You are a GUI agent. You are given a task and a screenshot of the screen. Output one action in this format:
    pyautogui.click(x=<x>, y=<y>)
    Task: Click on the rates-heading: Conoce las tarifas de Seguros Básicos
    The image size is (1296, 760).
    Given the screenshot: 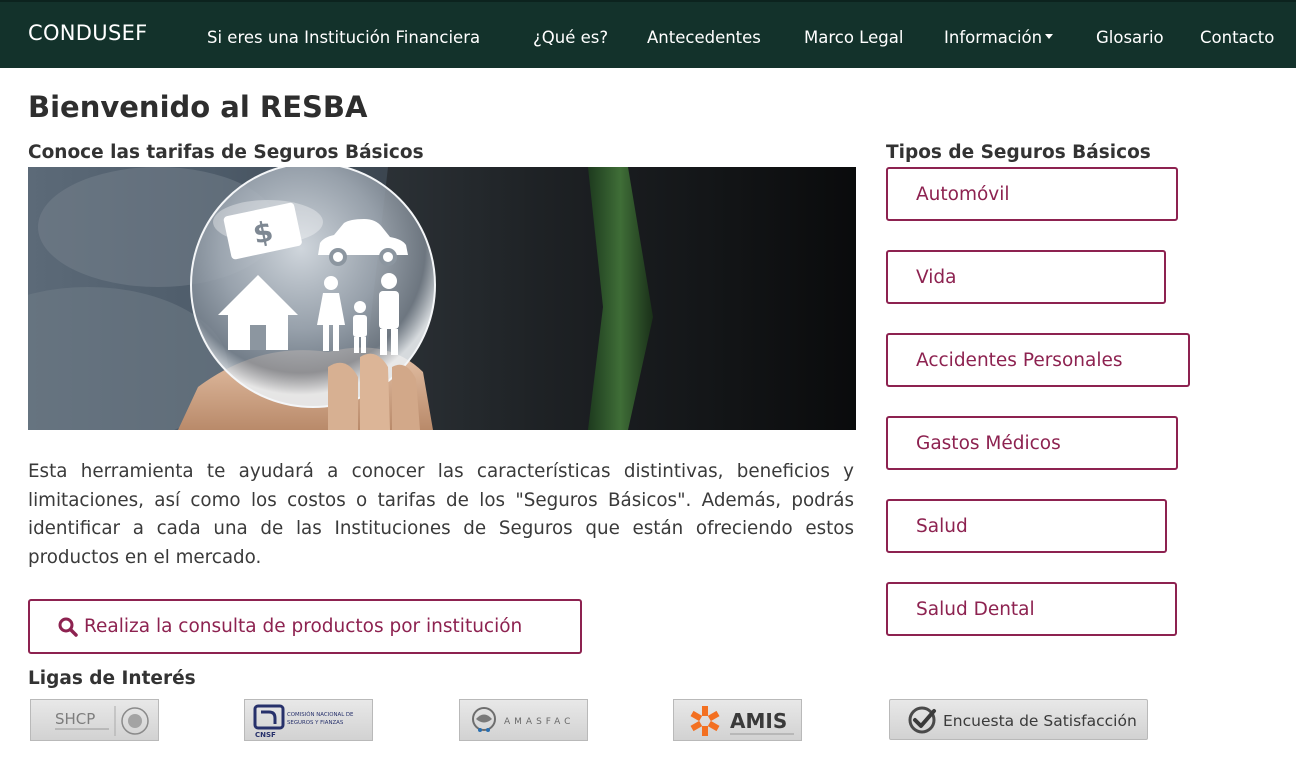 What is the action you would take?
    pyautogui.click(x=226, y=152)
    